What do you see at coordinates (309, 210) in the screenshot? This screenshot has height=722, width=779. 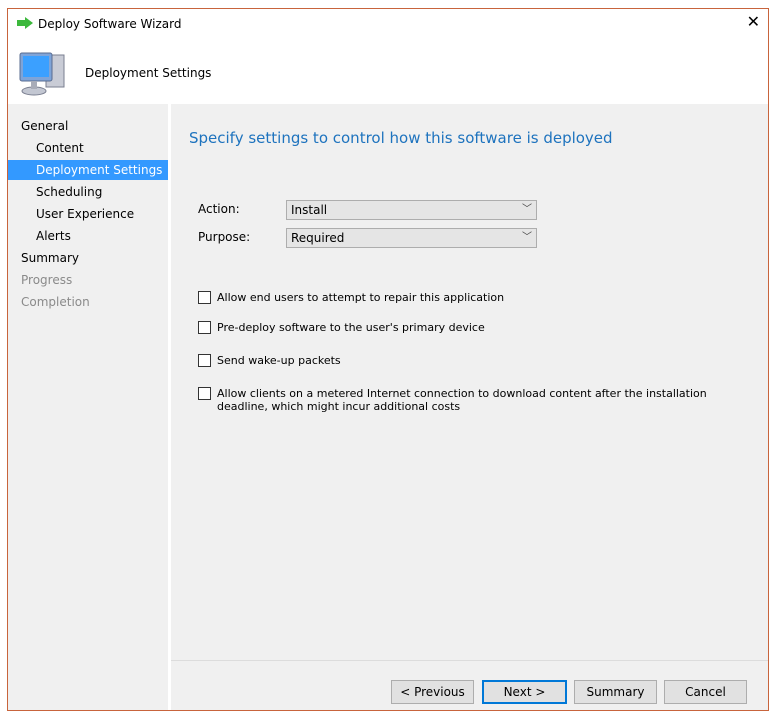 I see `action-value: Install` at bounding box center [309, 210].